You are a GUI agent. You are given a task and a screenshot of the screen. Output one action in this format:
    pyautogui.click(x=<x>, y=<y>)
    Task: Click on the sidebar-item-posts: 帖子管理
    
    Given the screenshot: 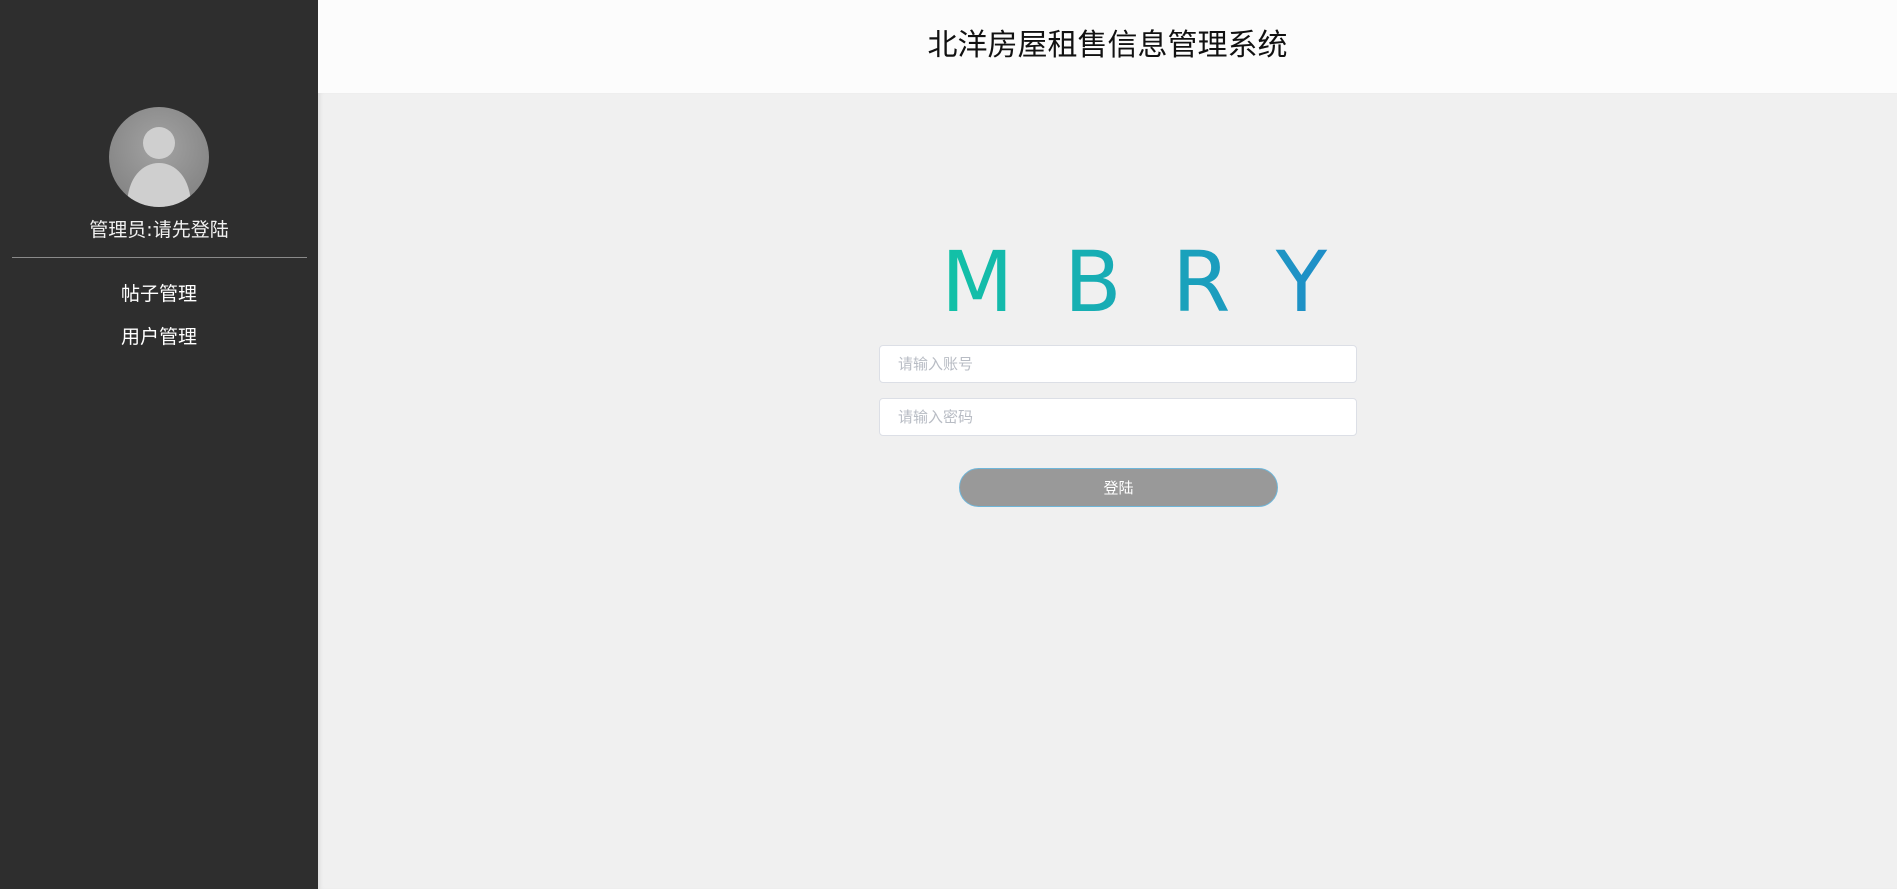 What is the action you would take?
    pyautogui.click(x=159, y=294)
    